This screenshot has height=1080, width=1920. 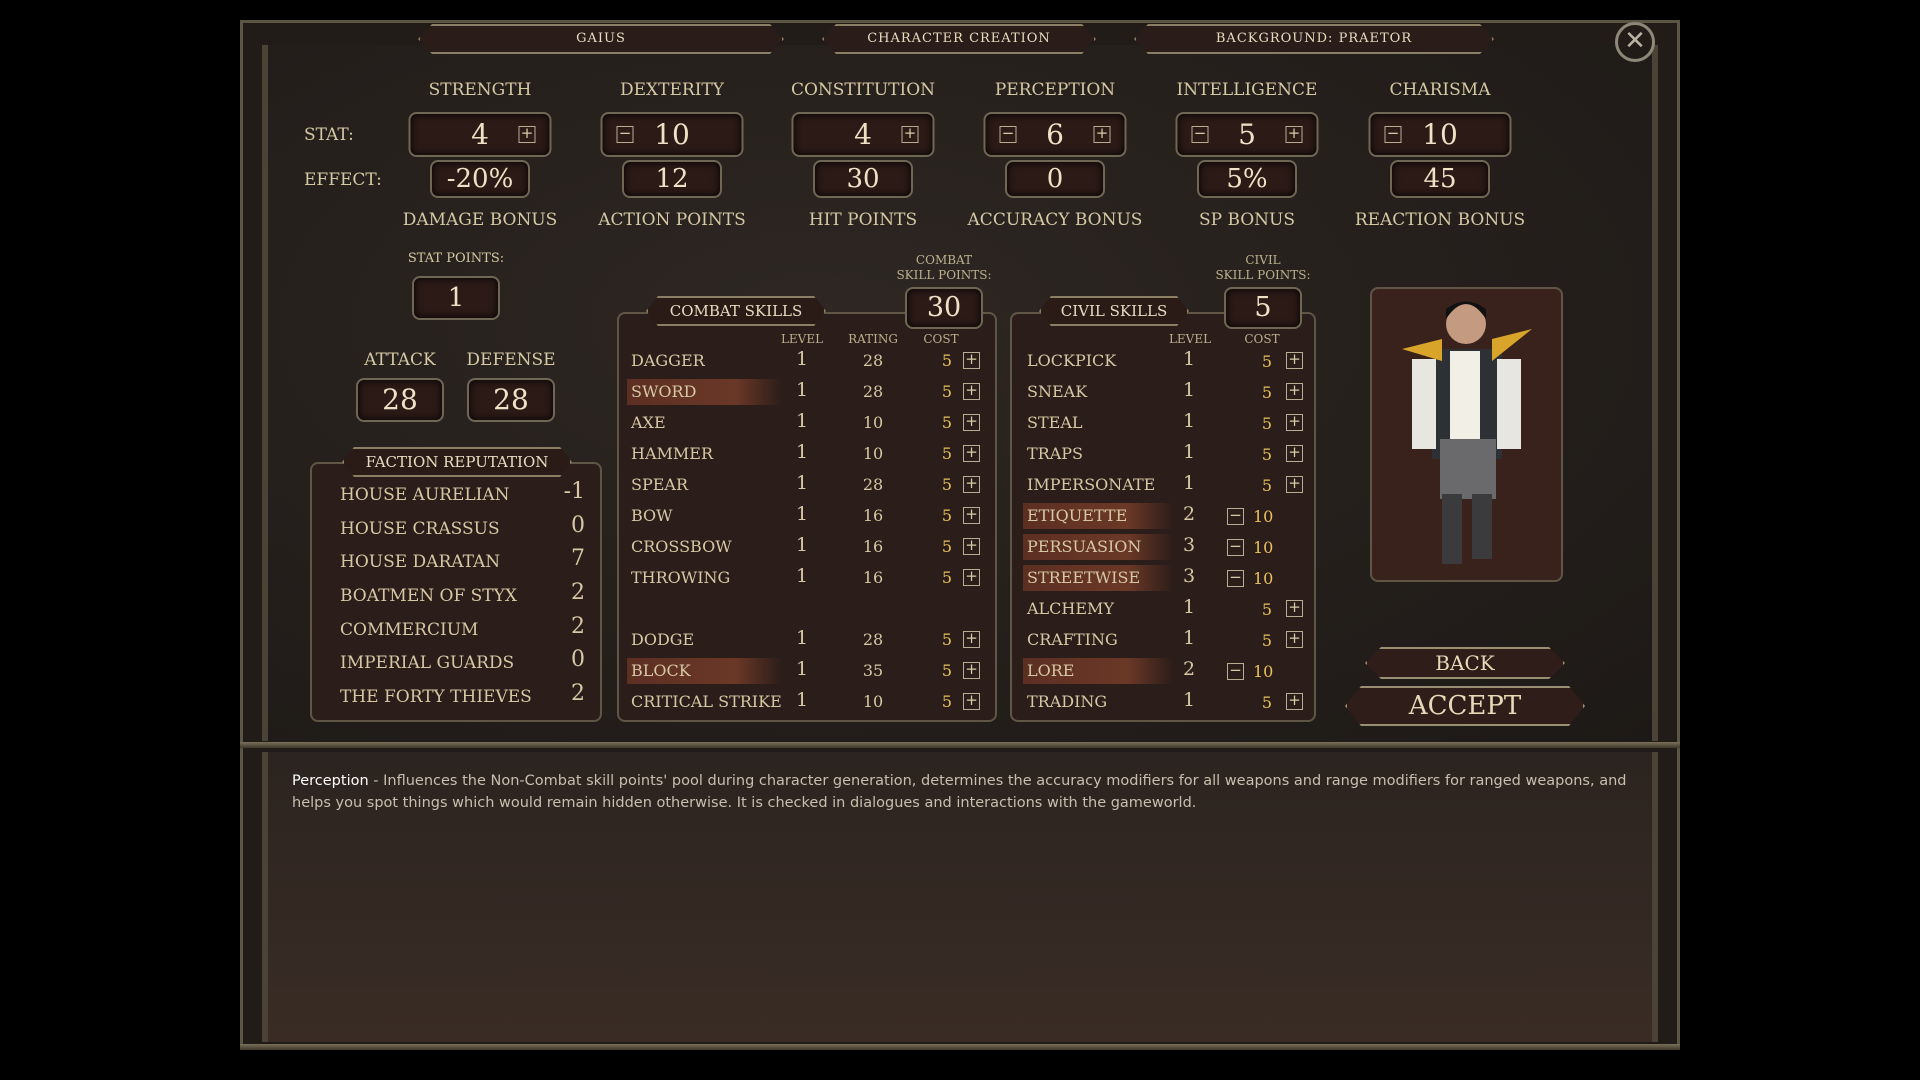 I want to click on faction-name: THE FORTY THIEVES, so click(x=436, y=697).